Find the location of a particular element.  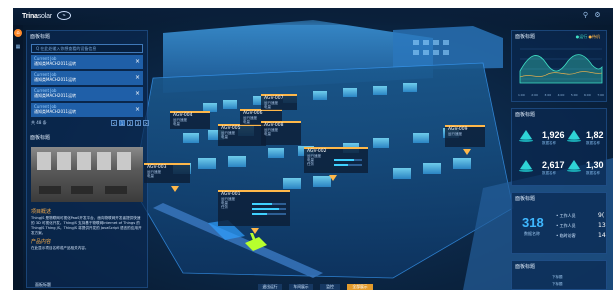

office-photo is located at coordinates (87, 174).